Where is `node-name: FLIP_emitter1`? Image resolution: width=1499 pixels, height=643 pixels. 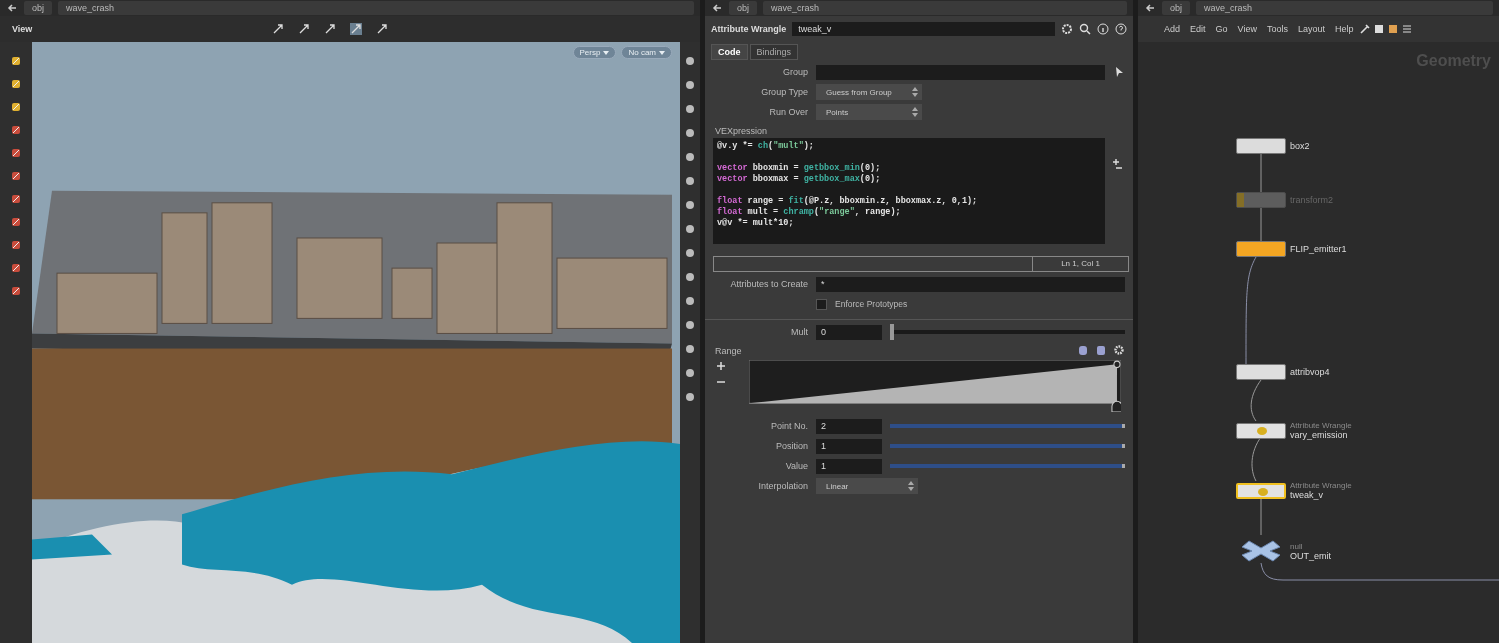 node-name: FLIP_emitter1 is located at coordinates (1318, 249).